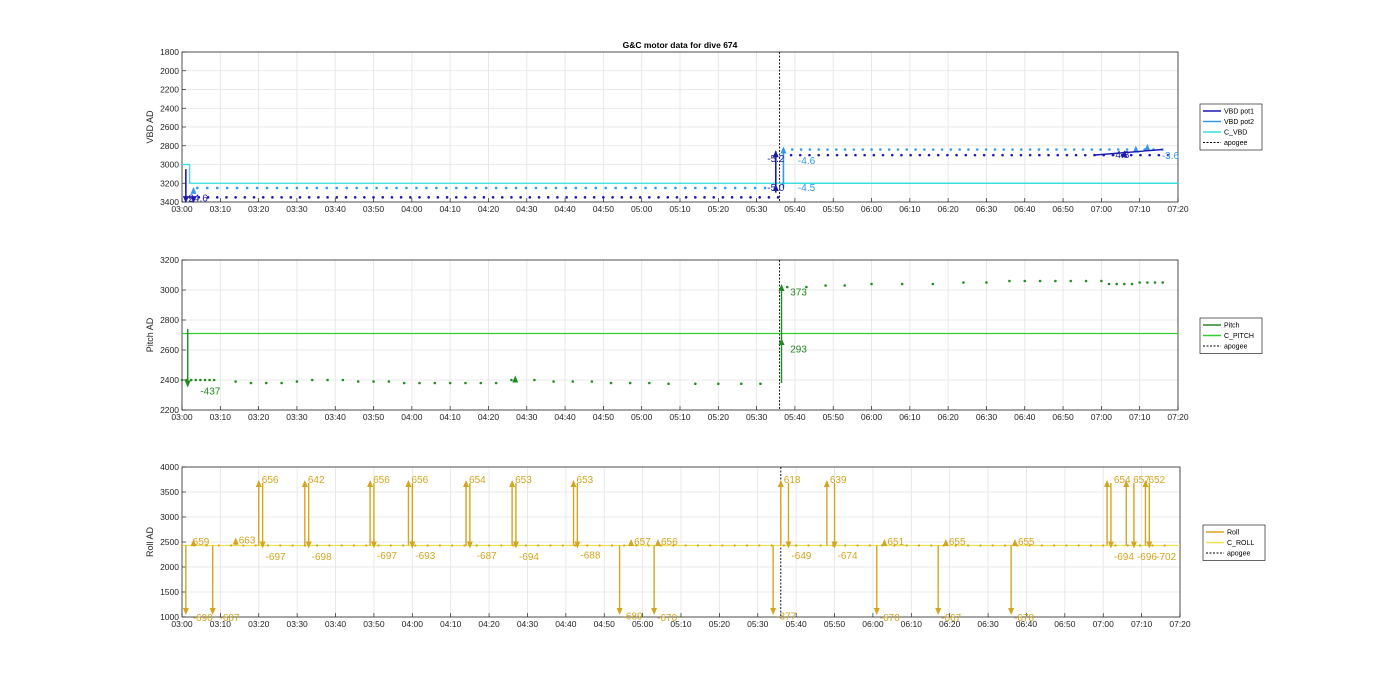  What do you see at coordinates (895, 542) in the screenshot?
I see `data-label: 651` at bounding box center [895, 542].